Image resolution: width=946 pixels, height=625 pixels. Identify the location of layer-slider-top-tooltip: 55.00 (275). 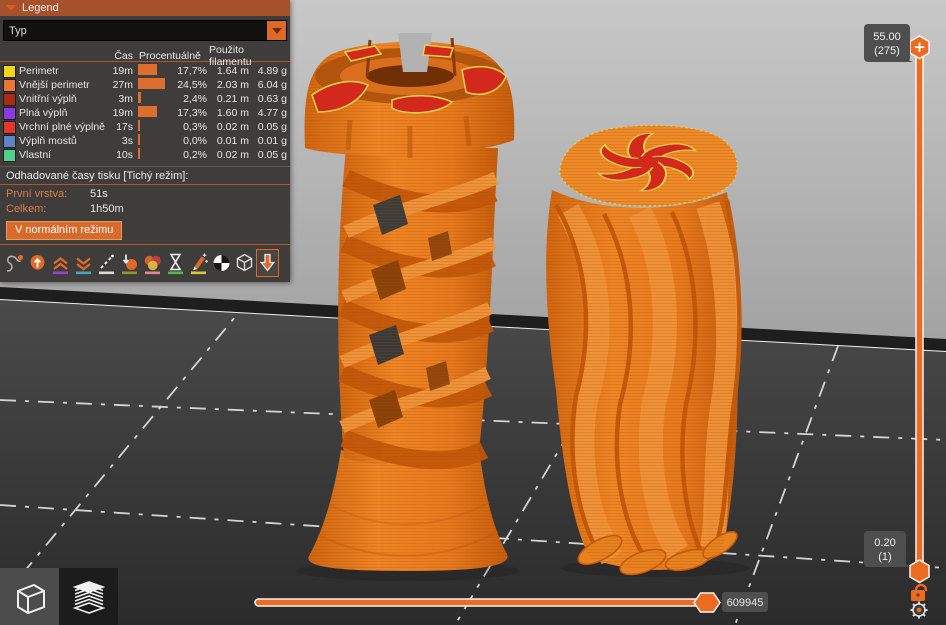
(888, 43).